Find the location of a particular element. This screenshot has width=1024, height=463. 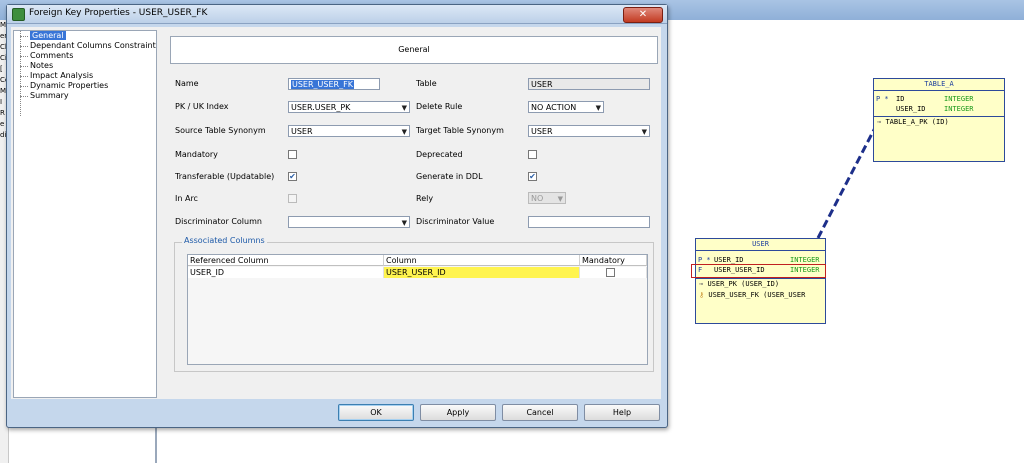

discriminator-column-select is located at coordinates (349, 222).